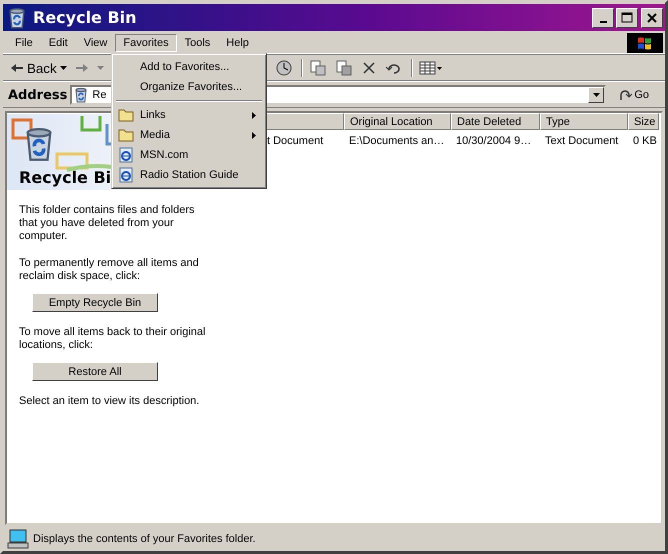  Describe the element at coordinates (81, 68) in the screenshot. I see `forward-arrow-icon` at that location.